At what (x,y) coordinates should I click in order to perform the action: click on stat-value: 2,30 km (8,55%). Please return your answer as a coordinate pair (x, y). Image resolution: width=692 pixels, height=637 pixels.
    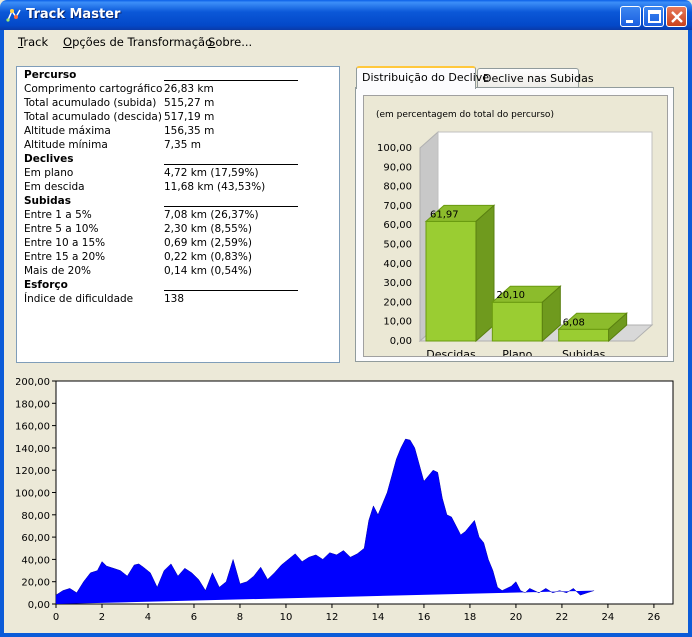
    Looking at the image, I should click on (208, 229).